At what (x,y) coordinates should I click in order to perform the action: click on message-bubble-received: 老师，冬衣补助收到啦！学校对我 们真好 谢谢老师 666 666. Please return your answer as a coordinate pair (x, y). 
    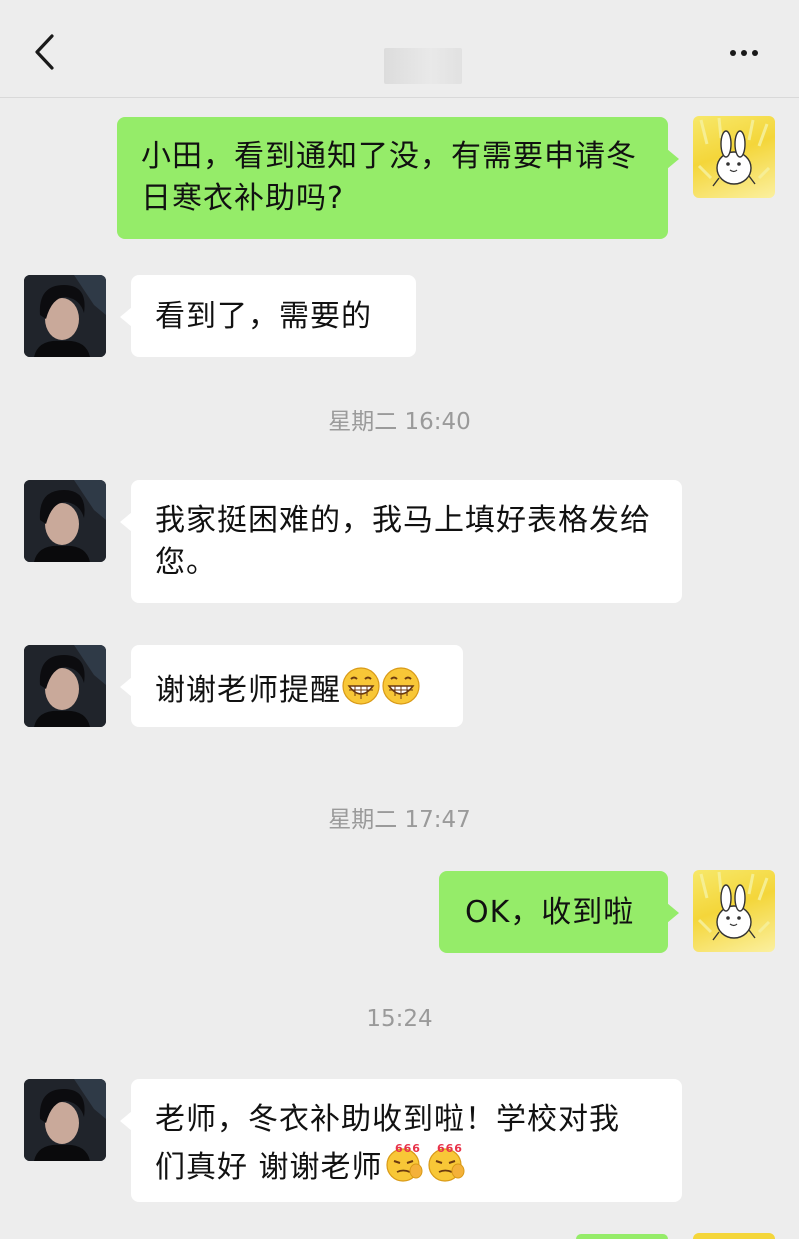
    Looking at the image, I should click on (401, 1140).